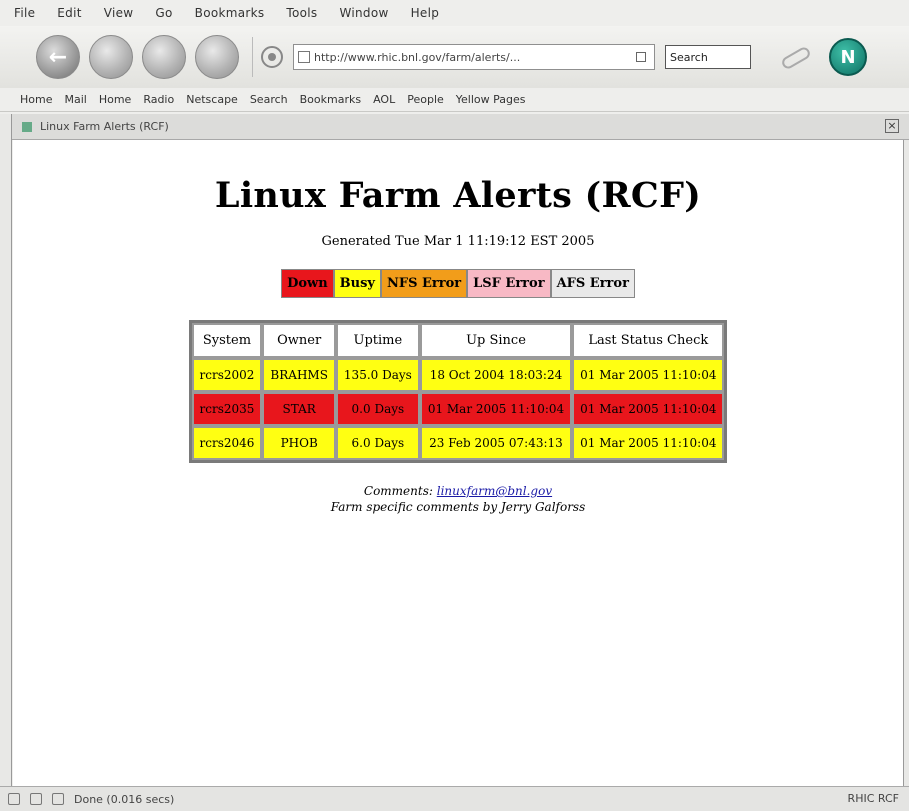 The width and height of the screenshot is (909, 811). I want to click on status-legend: Down Busy NFS Error LSF Error AFS Error, so click(458, 283).